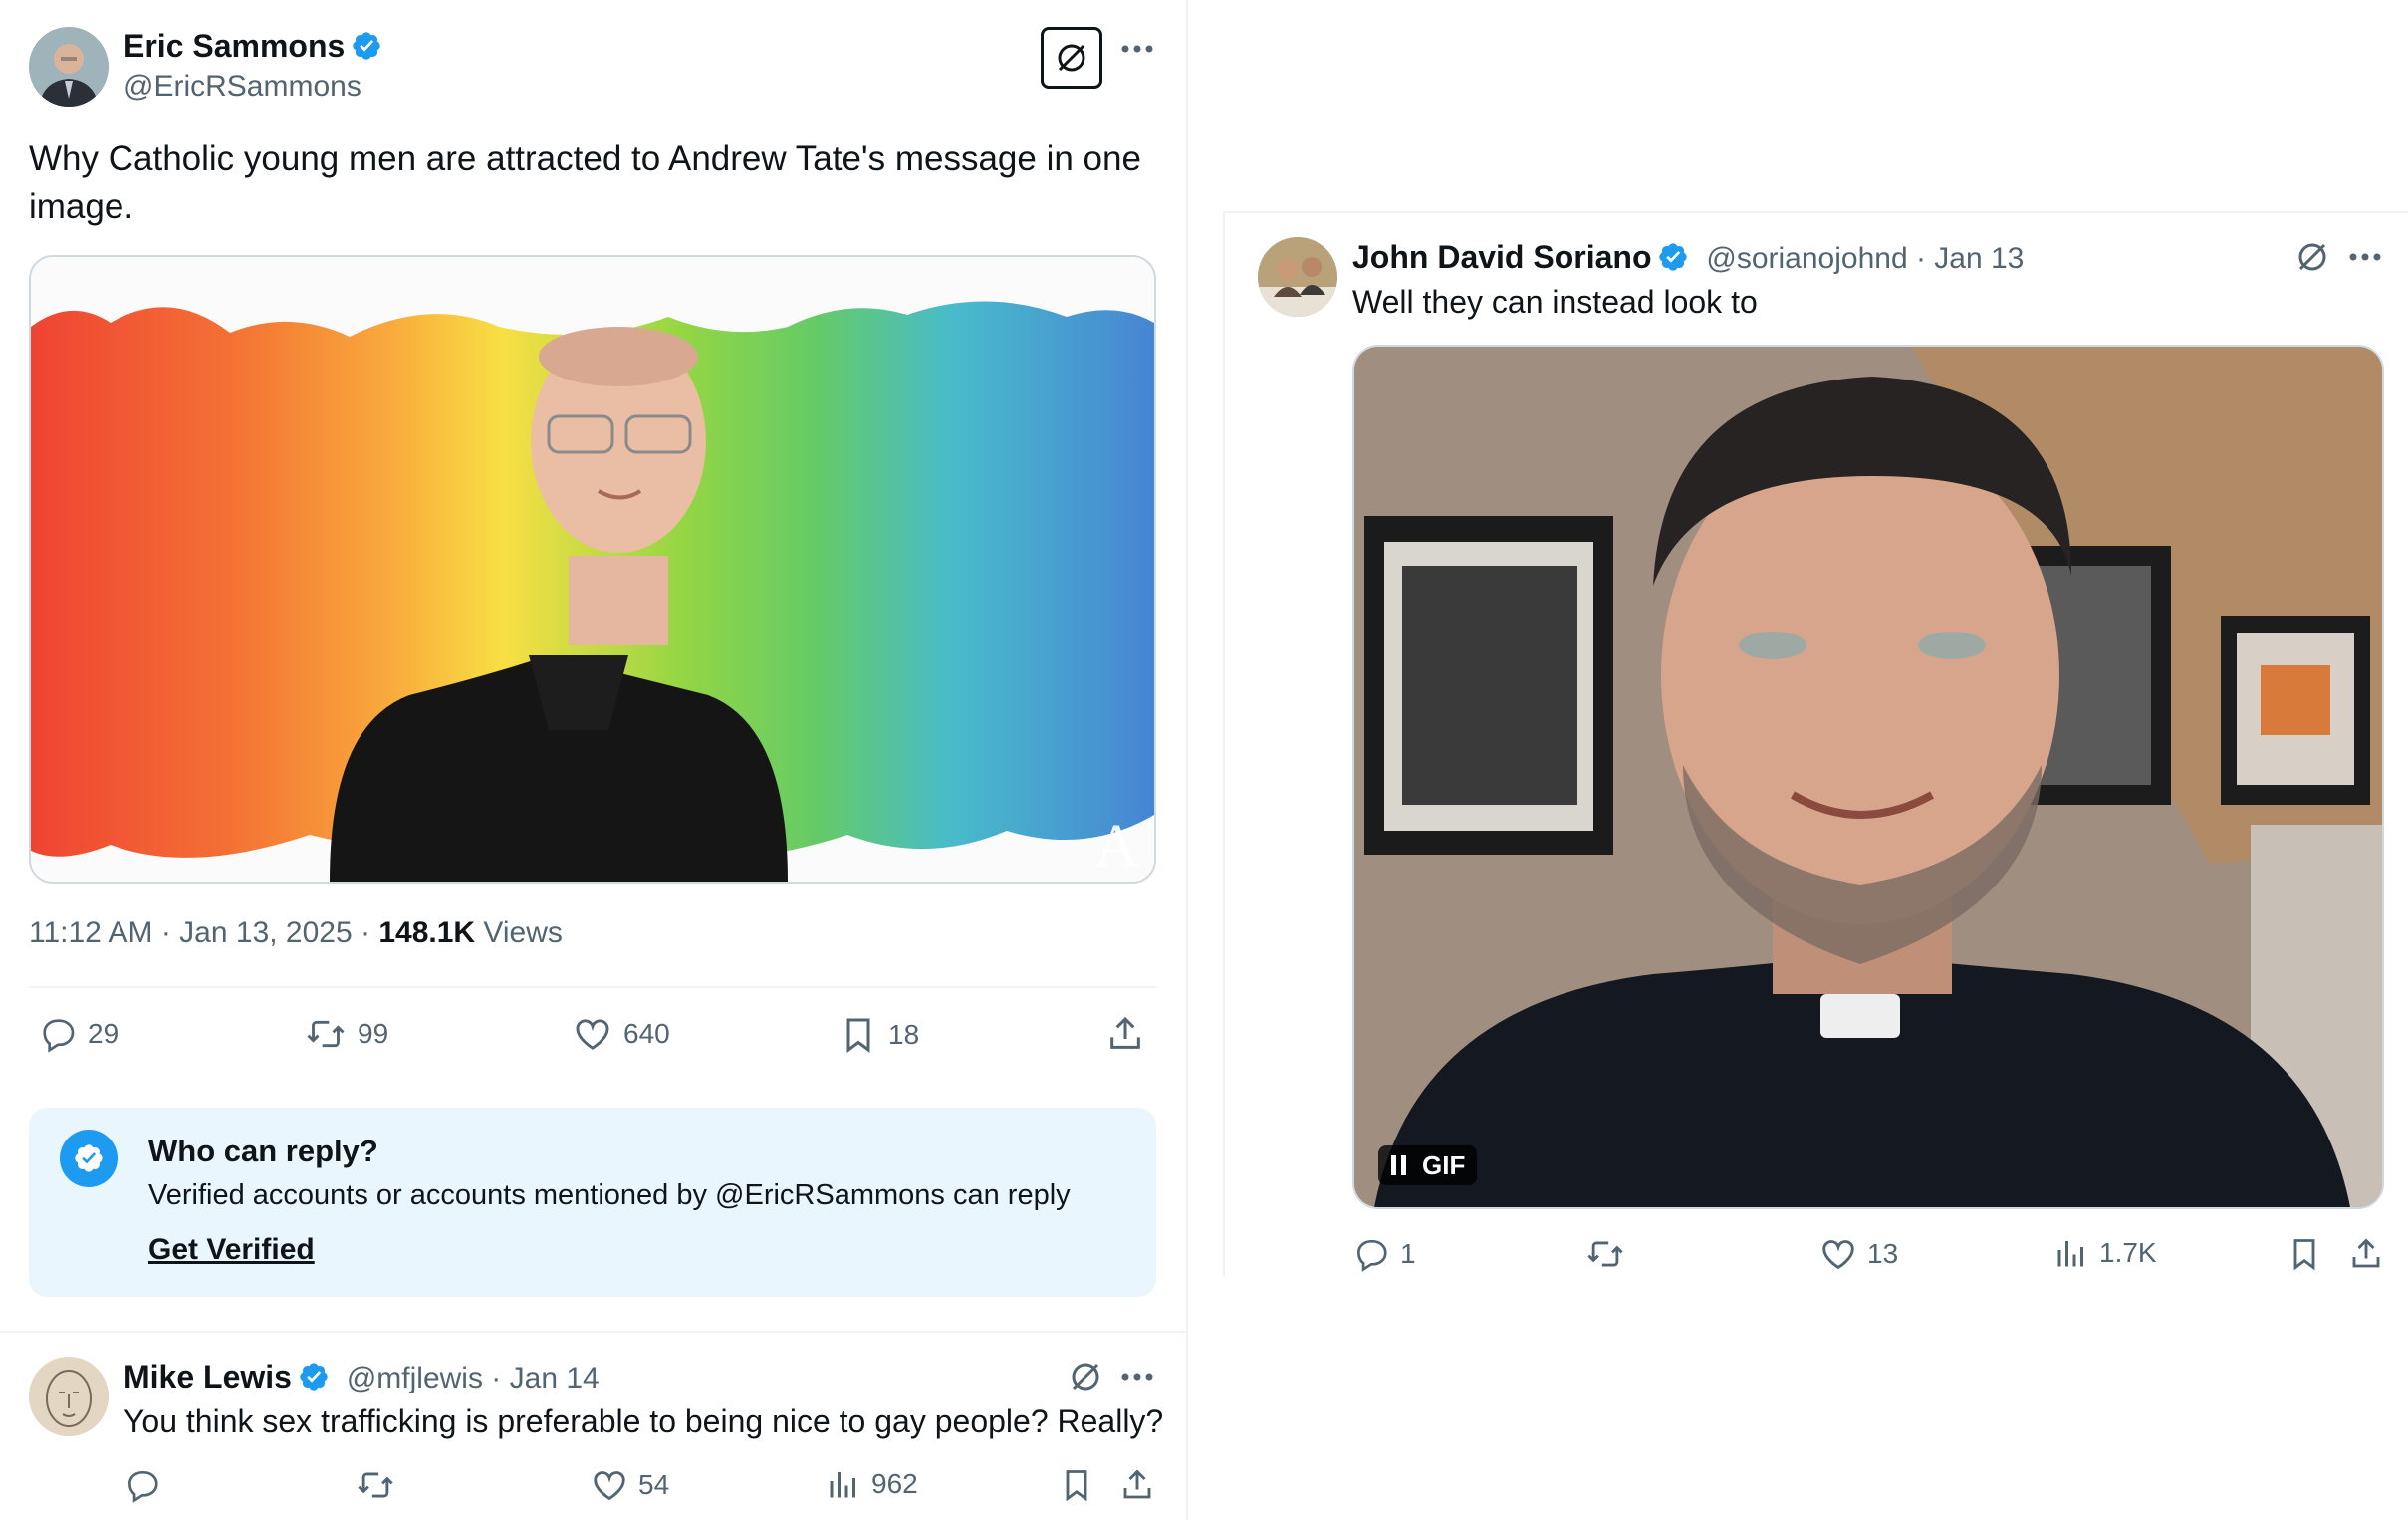 The height and width of the screenshot is (1520, 2408). What do you see at coordinates (519, 933) in the screenshot?
I see `views-label: Views` at bounding box center [519, 933].